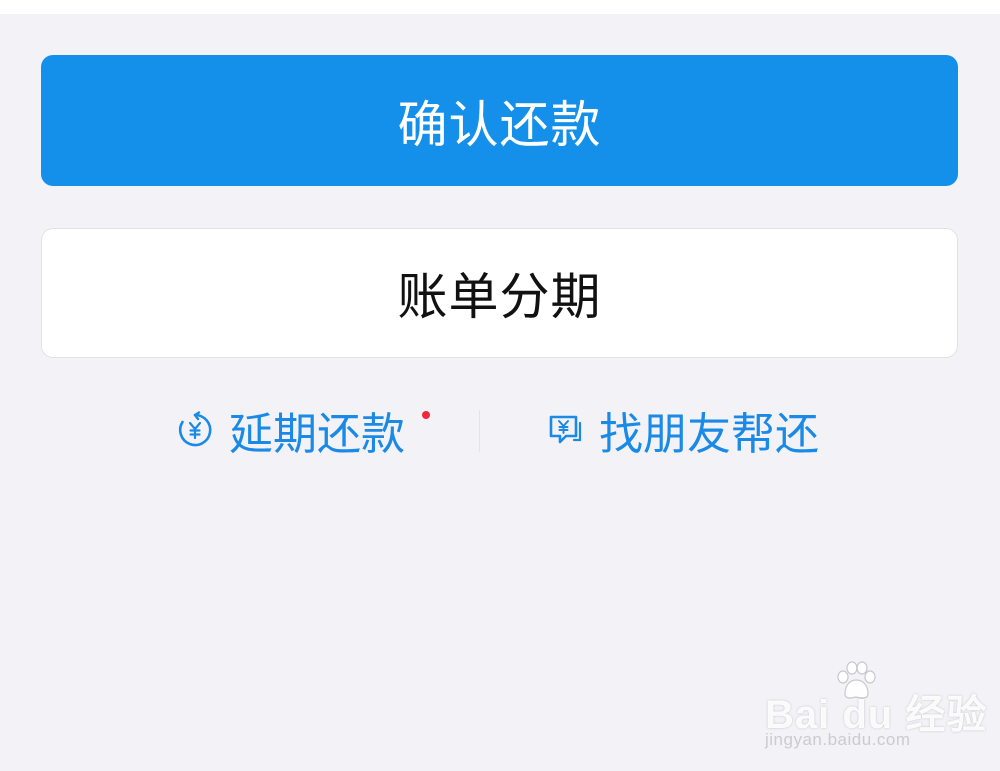  What do you see at coordinates (565, 430) in the screenshot?
I see `chat-yuan-icon` at bounding box center [565, 430].